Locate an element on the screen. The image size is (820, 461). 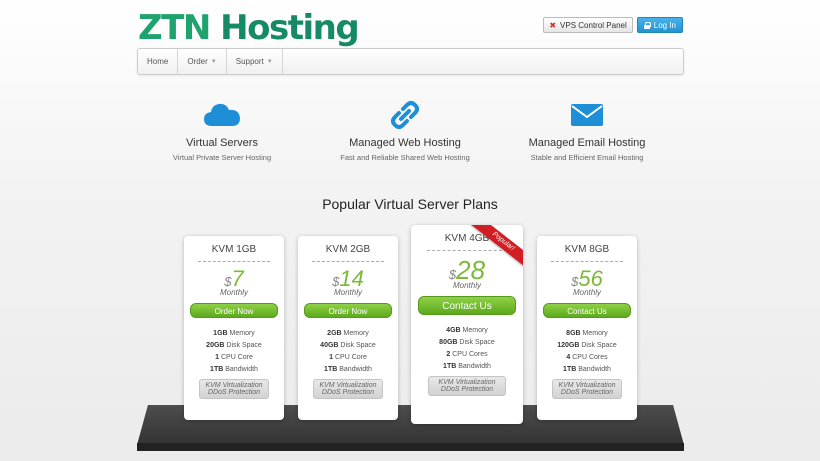
cloud-icon is located at coordinates (222, 114).